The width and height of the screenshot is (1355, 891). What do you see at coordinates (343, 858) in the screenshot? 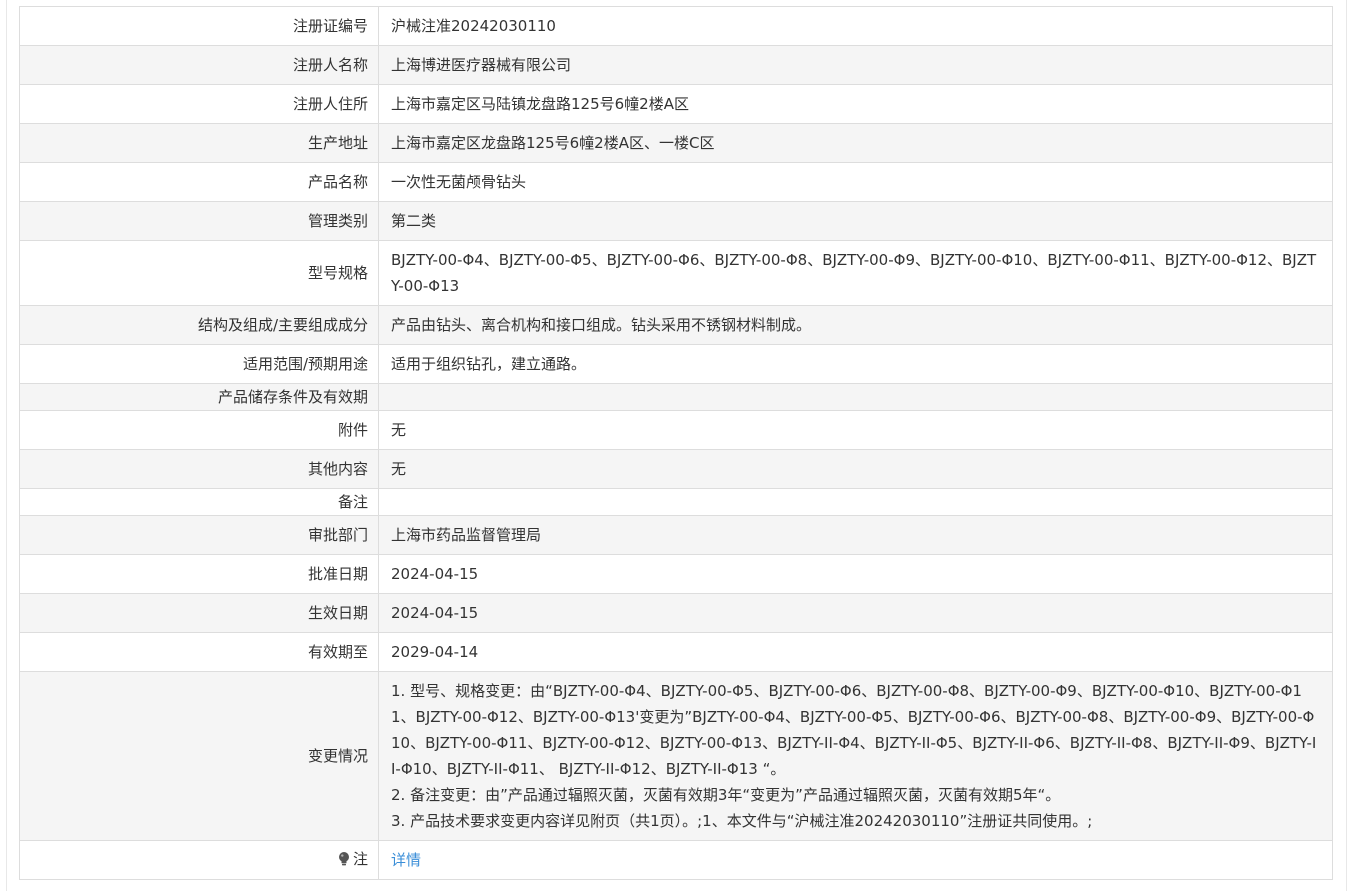
I see `lightbulb-icon` at bounding box center [343, 858].